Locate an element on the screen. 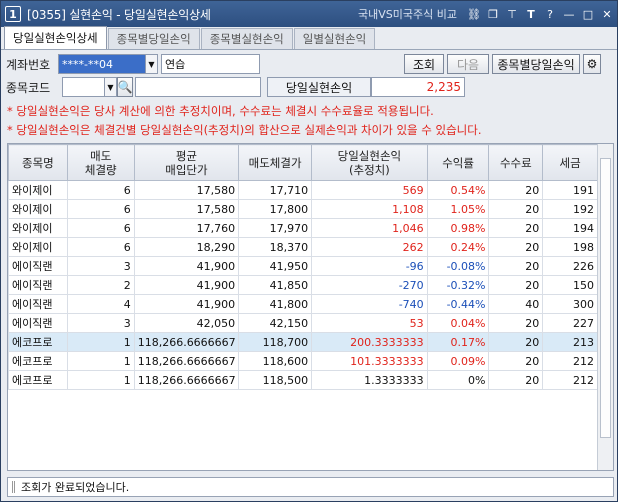  table-row: 에이직랜 3 42,050 42,150 53 0.04% 20 227 is located at coordinates (303, 323).